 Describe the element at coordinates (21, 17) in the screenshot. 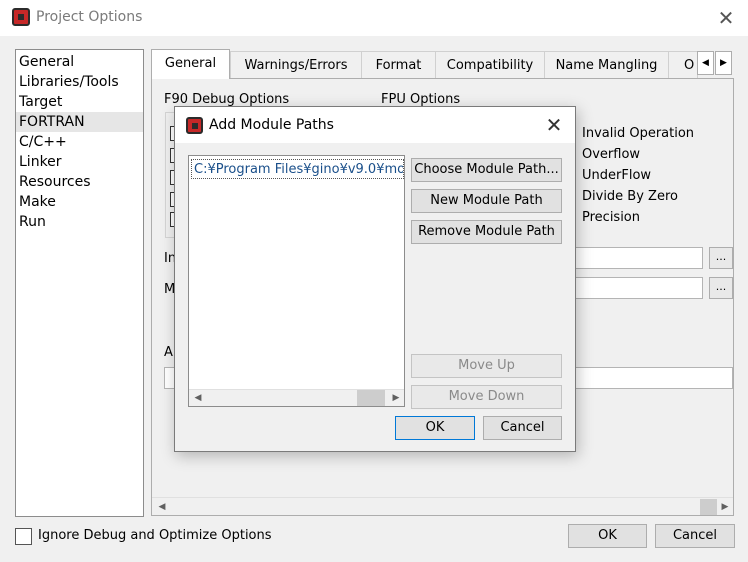

I see `app-logo-icon` at that location.